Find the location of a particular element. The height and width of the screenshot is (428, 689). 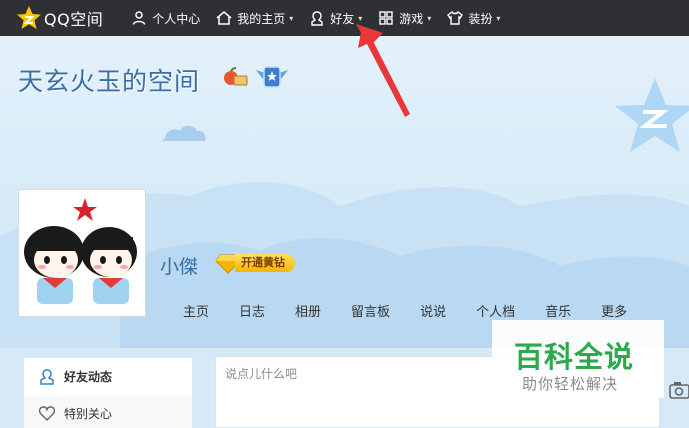

sidebar-item-label: 好友动态 is located at coordinates (88, 377).